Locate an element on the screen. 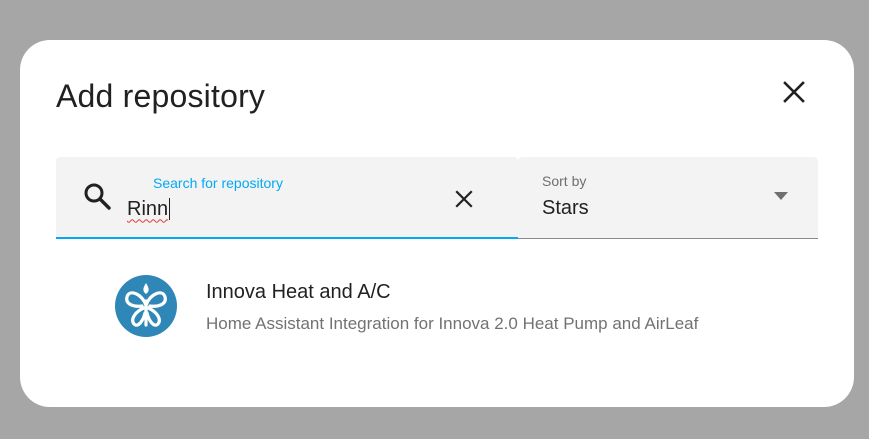 The image size is (869, 439). sort-by-select: Sort by Stars is located at coordinates (668, 198).